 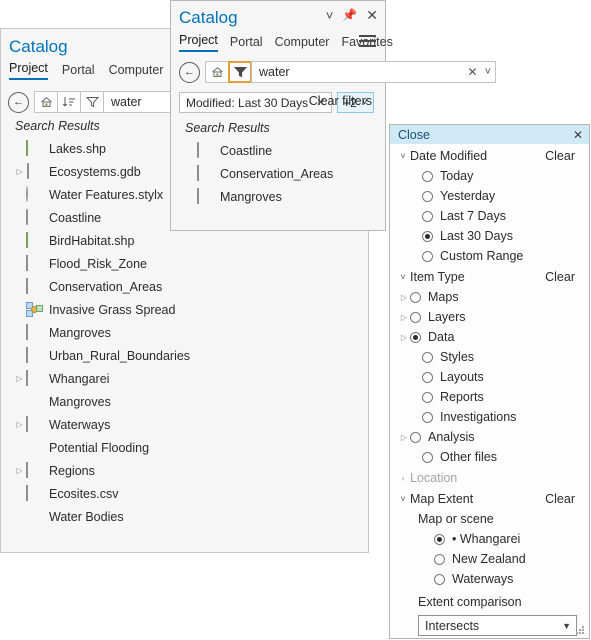 I want to click on table-icon, so click(x=34, y=263).